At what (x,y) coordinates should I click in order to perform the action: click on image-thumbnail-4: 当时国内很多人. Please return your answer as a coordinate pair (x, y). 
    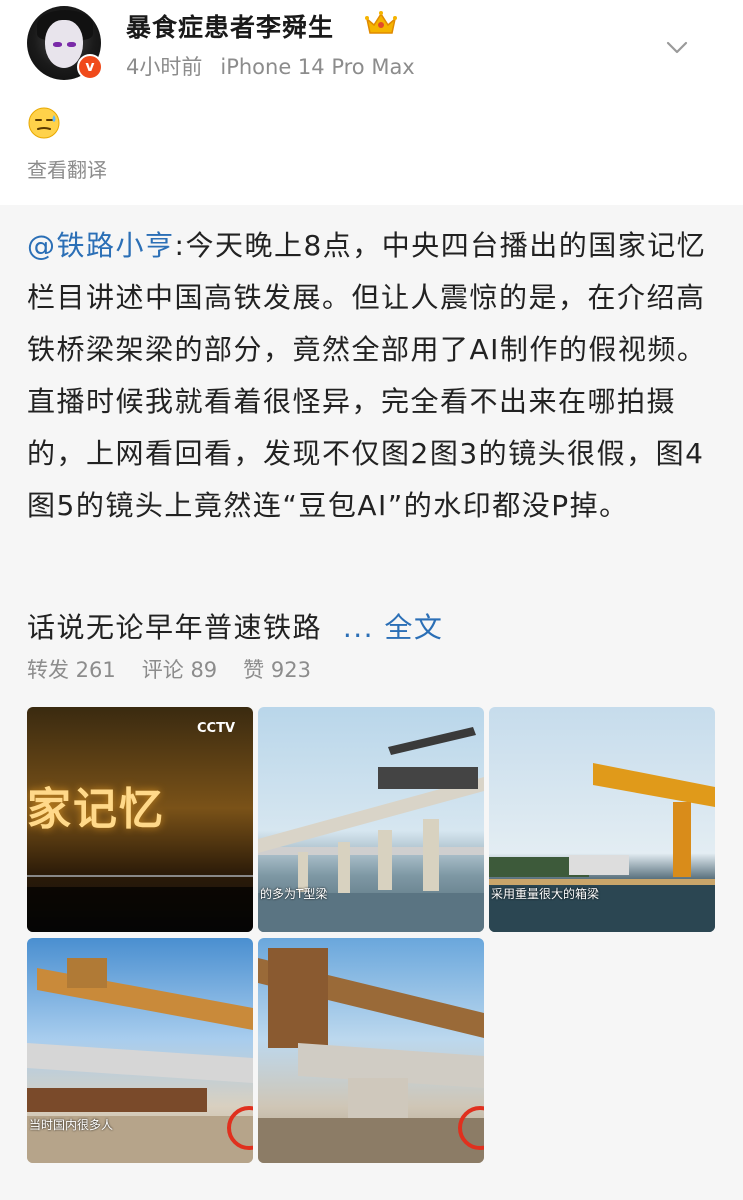
    Looking at the image, I should click on (140, 1050).